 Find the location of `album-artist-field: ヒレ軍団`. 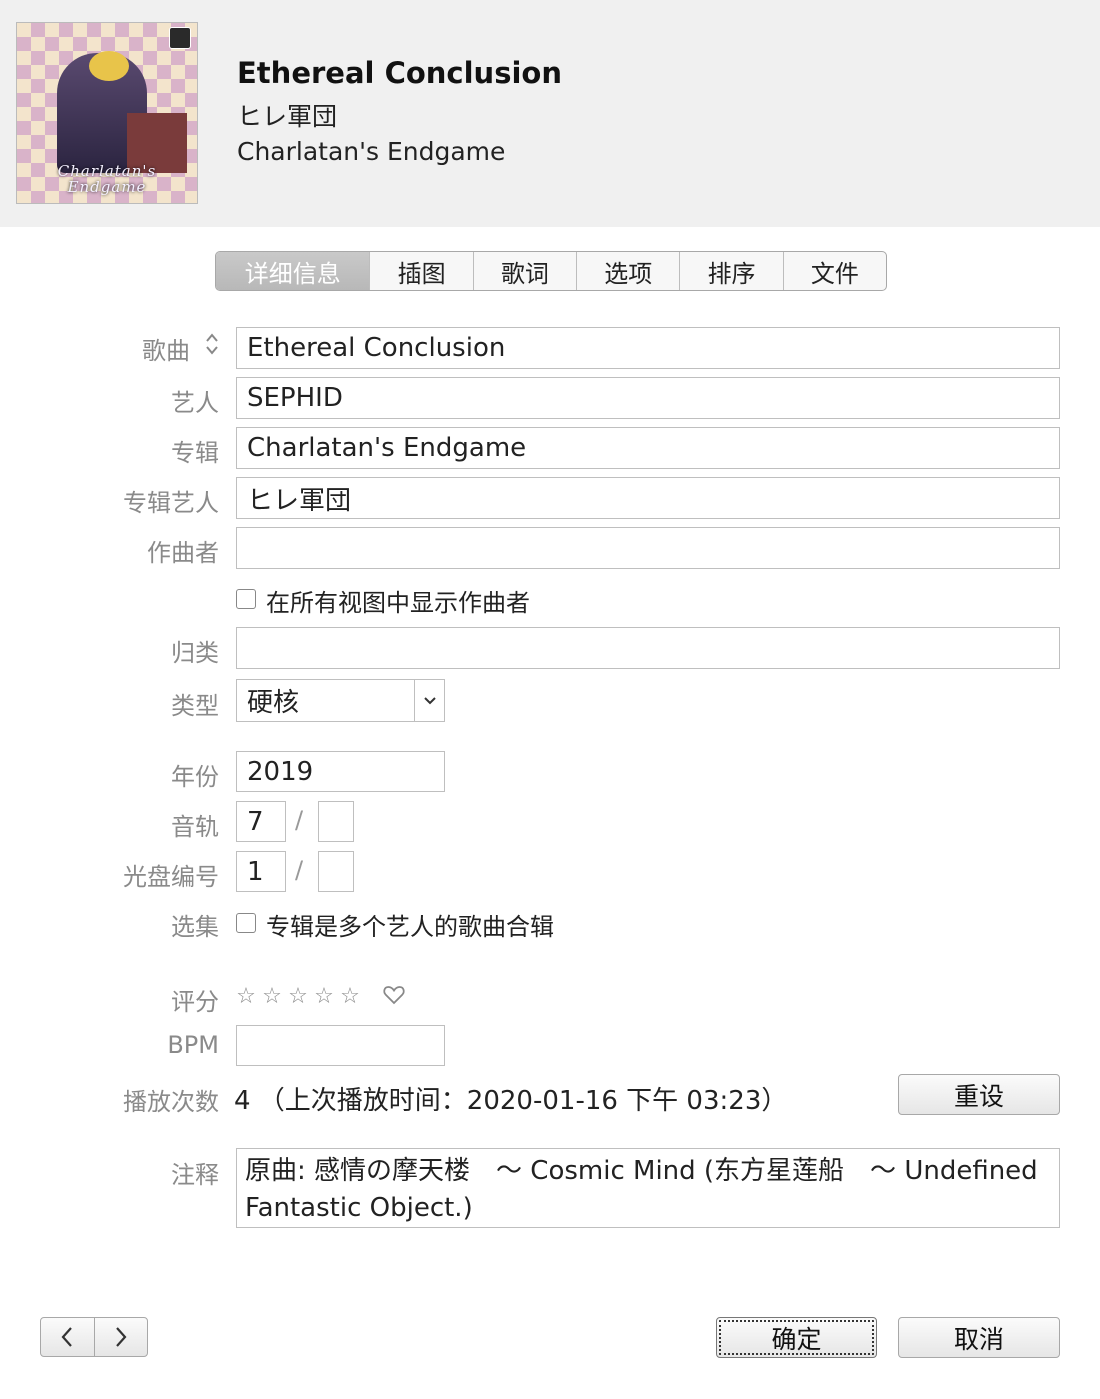

album-artist-field: ヒレ軍団 is located at coordinates (648, 498).